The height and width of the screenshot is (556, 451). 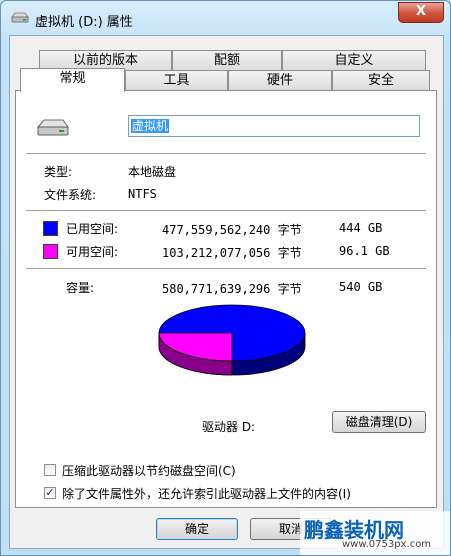 I want to click on hard-drive-icon, so click(x=52, y=127).